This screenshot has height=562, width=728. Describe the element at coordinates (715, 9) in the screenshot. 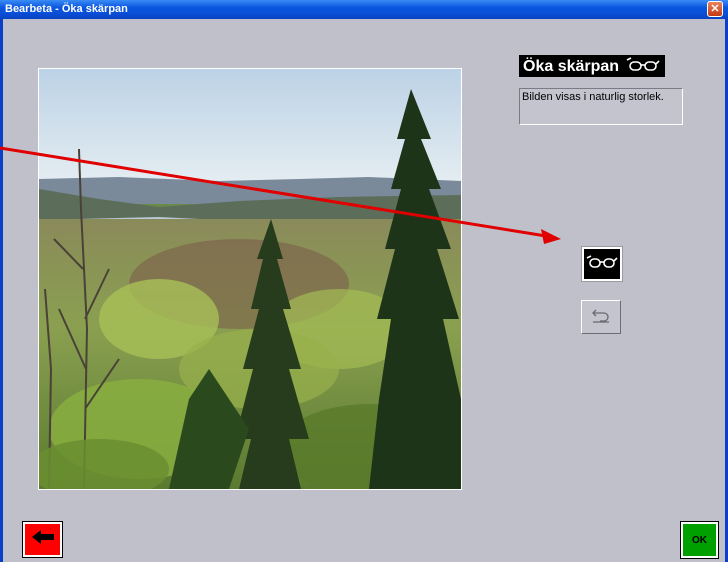

I see `close-button: ✕` at that location.